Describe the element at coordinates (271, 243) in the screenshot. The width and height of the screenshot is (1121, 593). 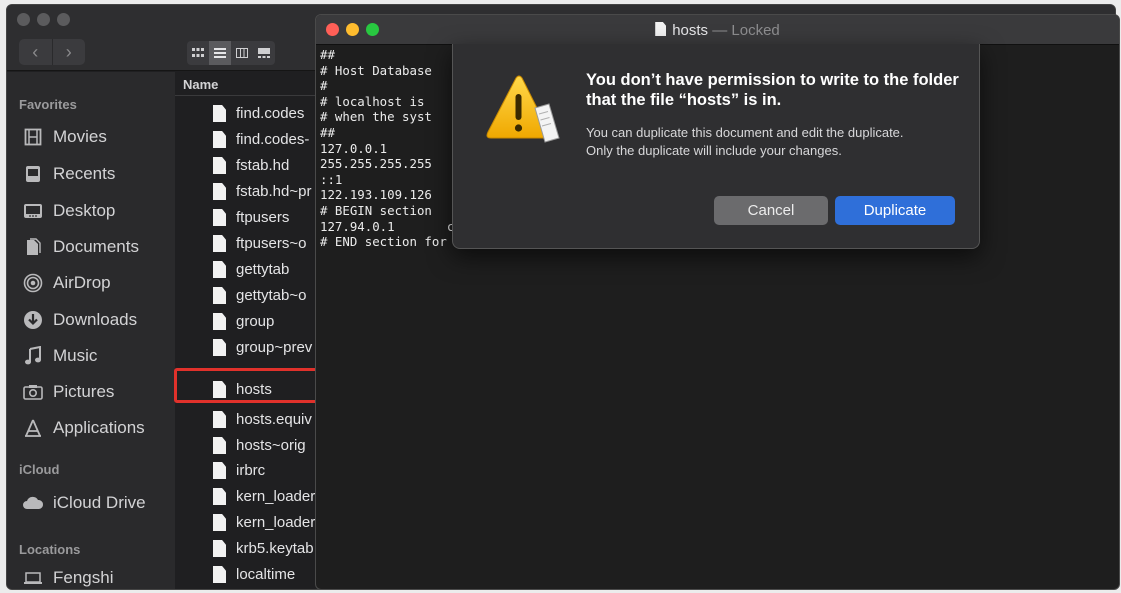
I see `file-name: ftpusers~o` at that location.